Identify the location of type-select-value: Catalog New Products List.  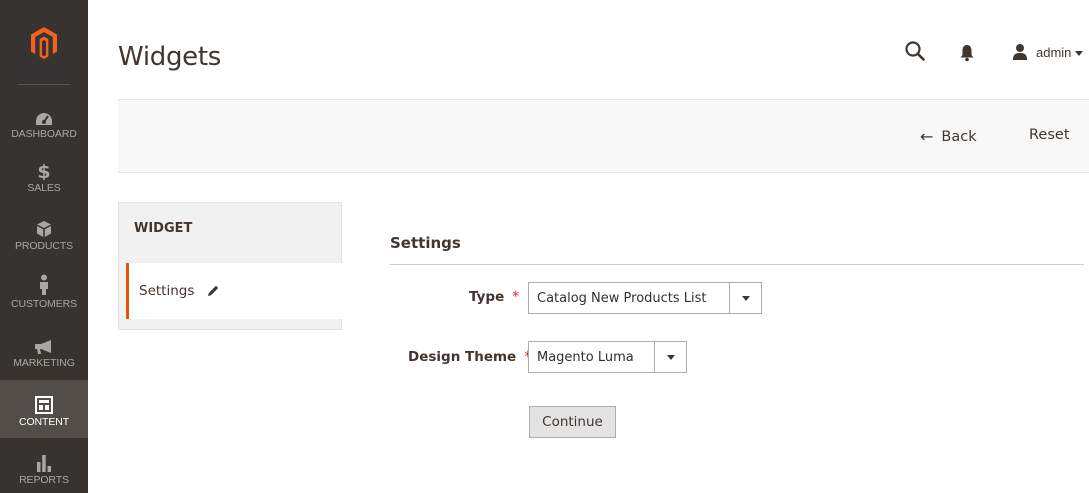
(622, 298).